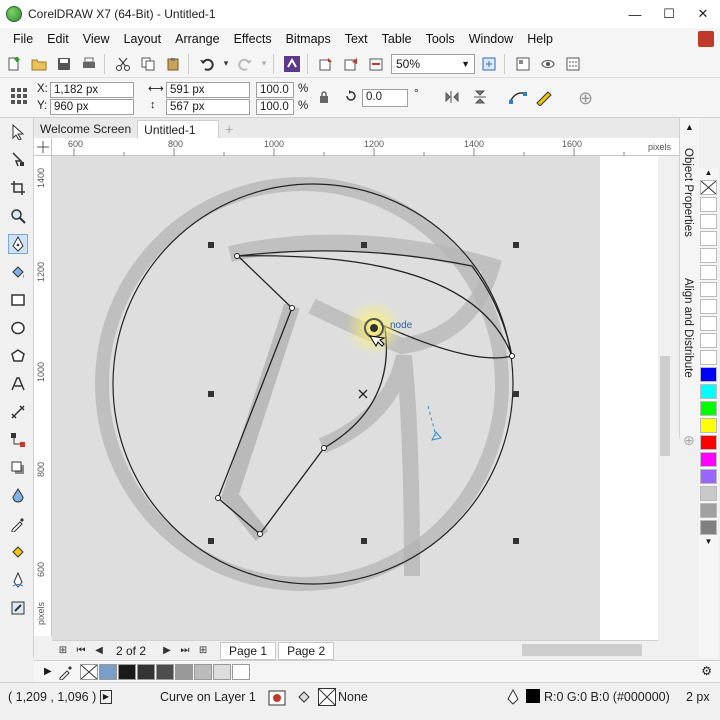 The height and width of the screenshot is (720, 720). Describe the element at coordinates (708, 527) in the screenshot. I see `color-swatch-dark-gray` at that location.